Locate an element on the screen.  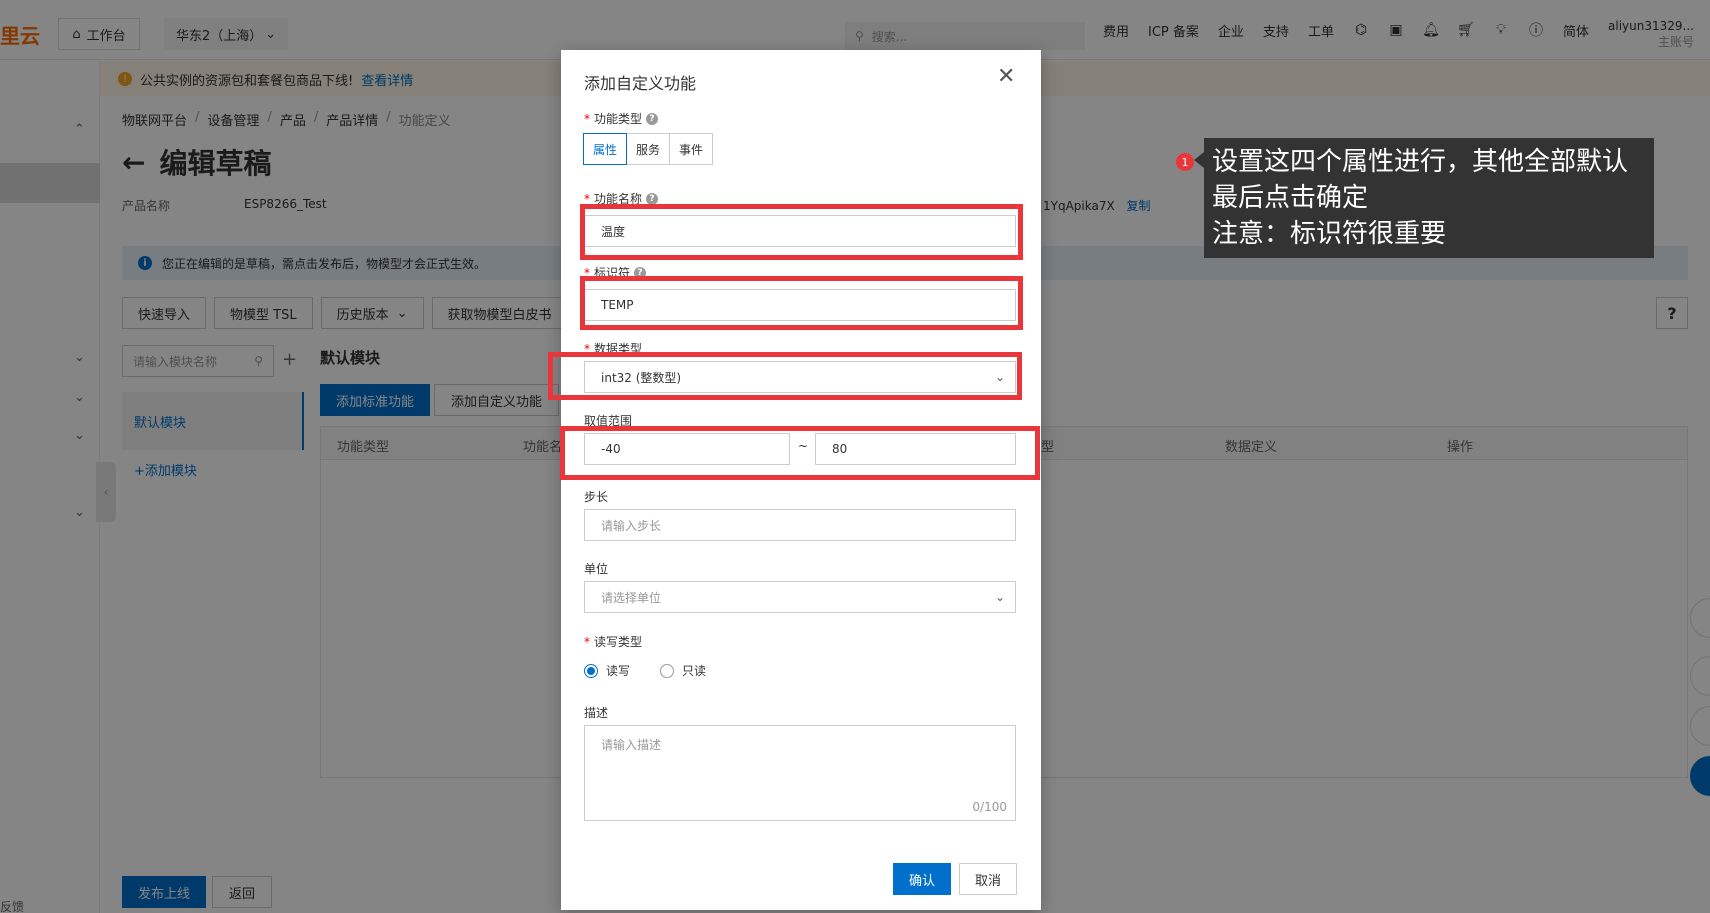
step-input: 请输入步长 is located at coordinates (800, 525).